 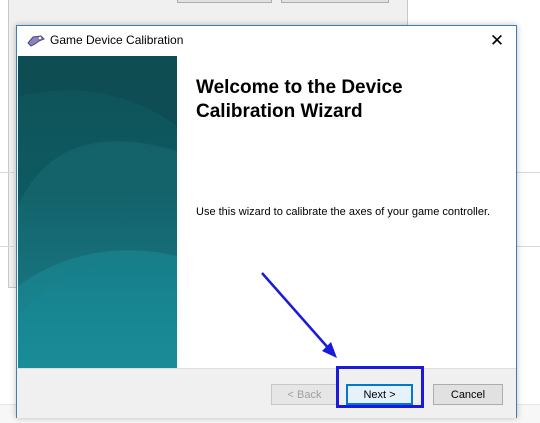 I want to click on pointer-arrow, so click(x=299, y=315).